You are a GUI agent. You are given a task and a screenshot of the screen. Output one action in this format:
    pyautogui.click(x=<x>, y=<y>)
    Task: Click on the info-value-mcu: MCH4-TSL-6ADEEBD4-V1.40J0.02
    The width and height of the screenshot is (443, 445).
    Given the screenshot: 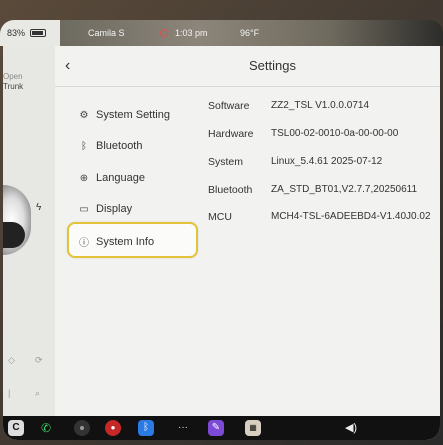 What is the action you would take?
    pyautogui.click(x=351, y=216)
    